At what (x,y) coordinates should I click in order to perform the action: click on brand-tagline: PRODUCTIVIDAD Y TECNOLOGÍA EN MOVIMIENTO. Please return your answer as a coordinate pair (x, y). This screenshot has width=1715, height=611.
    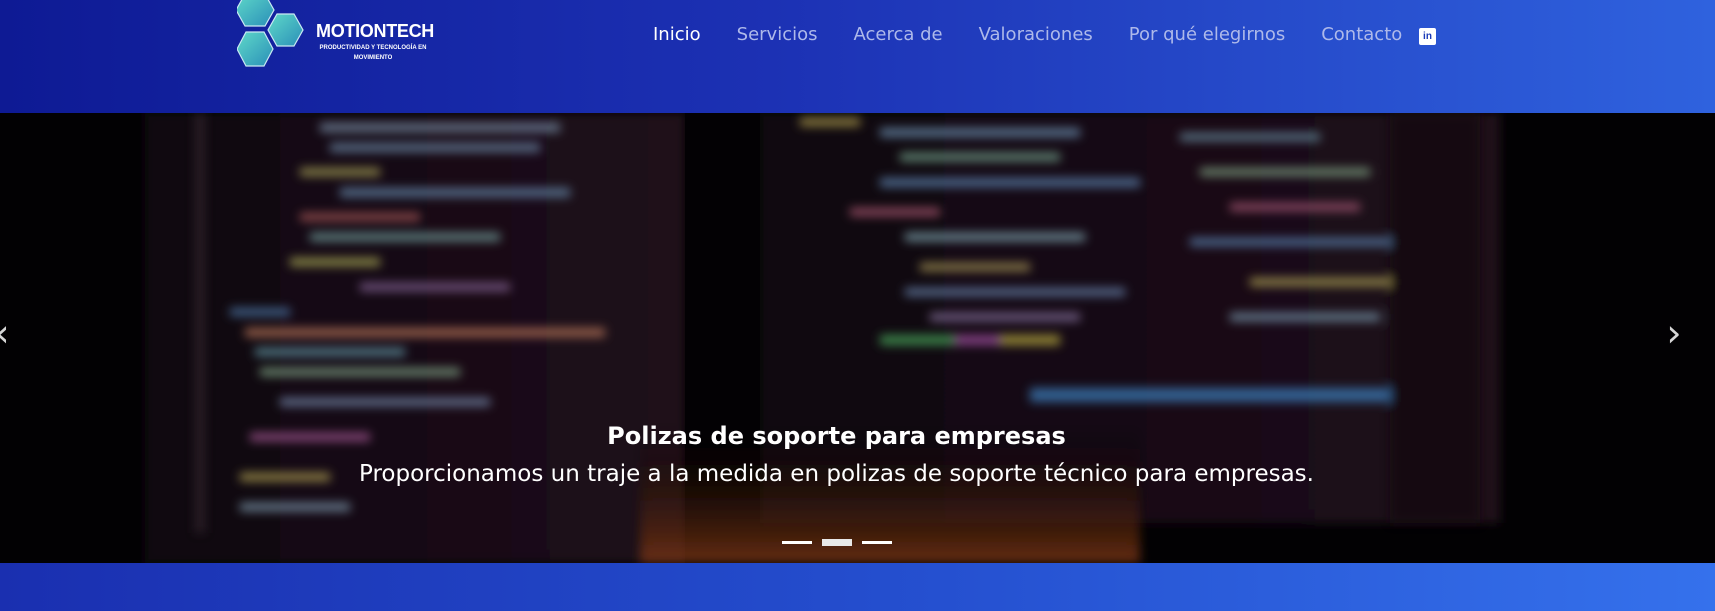
    Looking at the image, I should click on (373, 53).